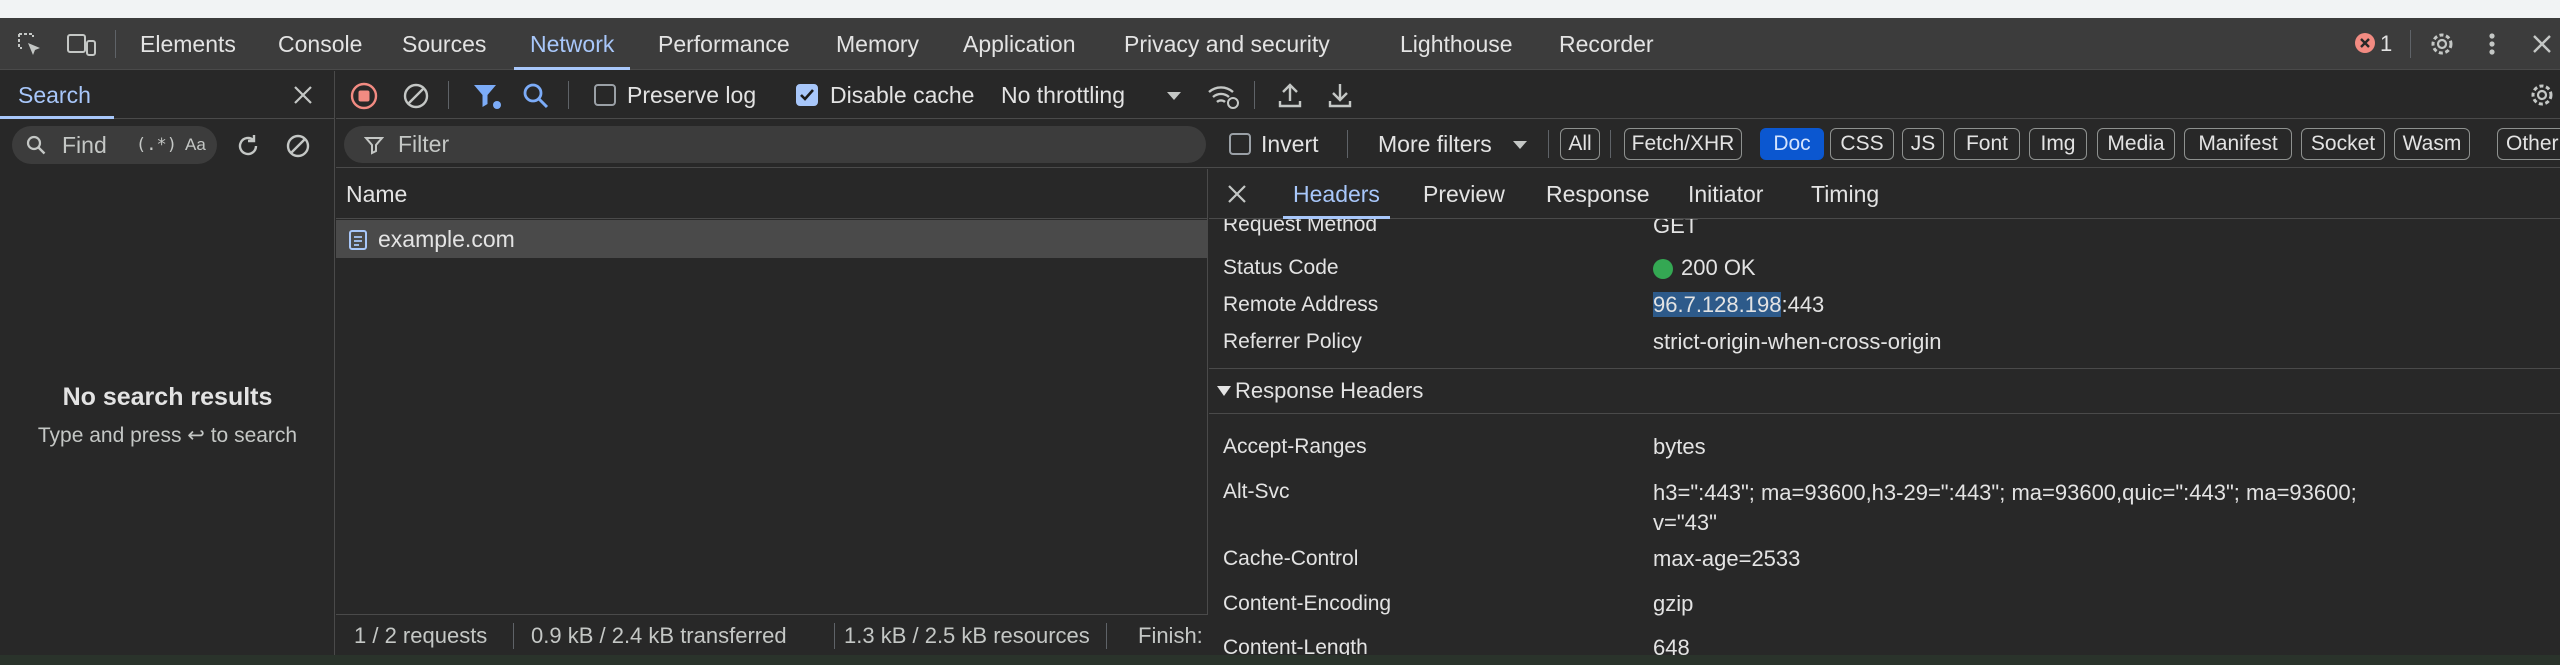 Image resolution: width=2560 pixels, height=665 pixels. Describe the element at coordinates (1290, 95) in the screenshot. I see `import-har-icon` at that location.